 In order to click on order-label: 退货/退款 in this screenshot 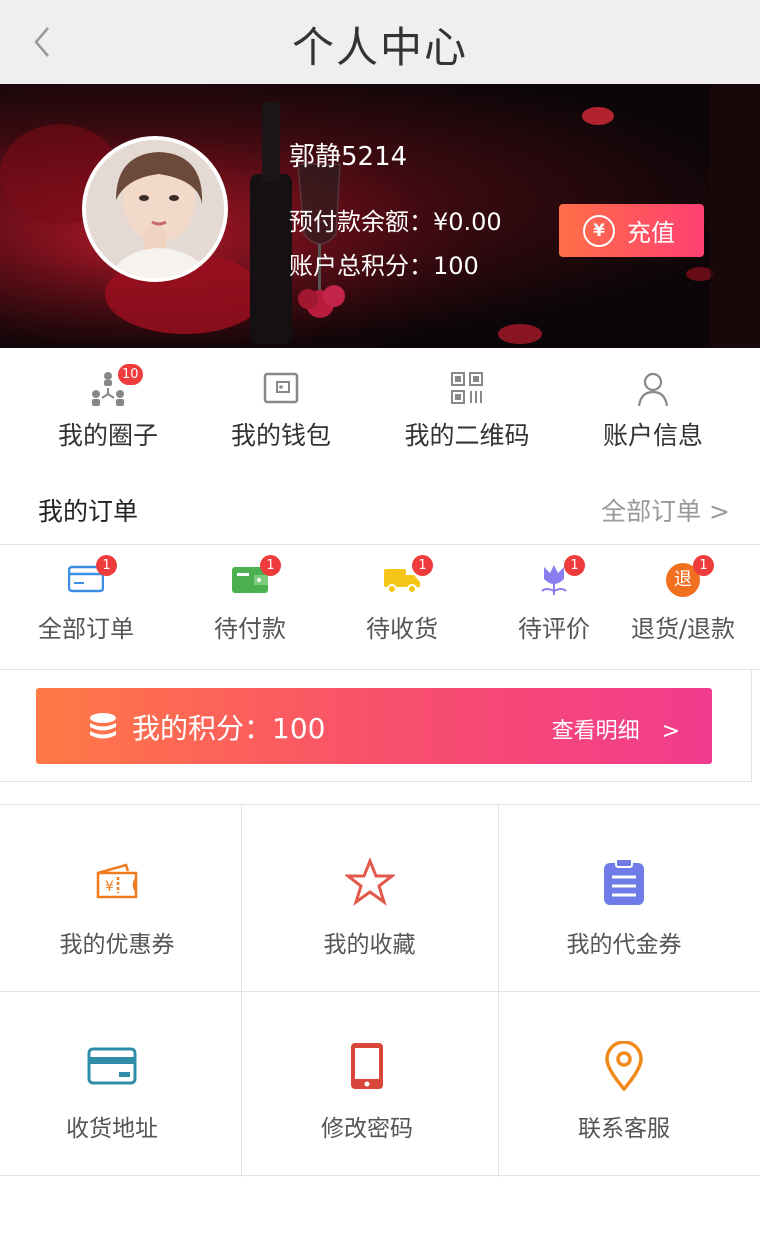, I will do `click(683, 629)`.